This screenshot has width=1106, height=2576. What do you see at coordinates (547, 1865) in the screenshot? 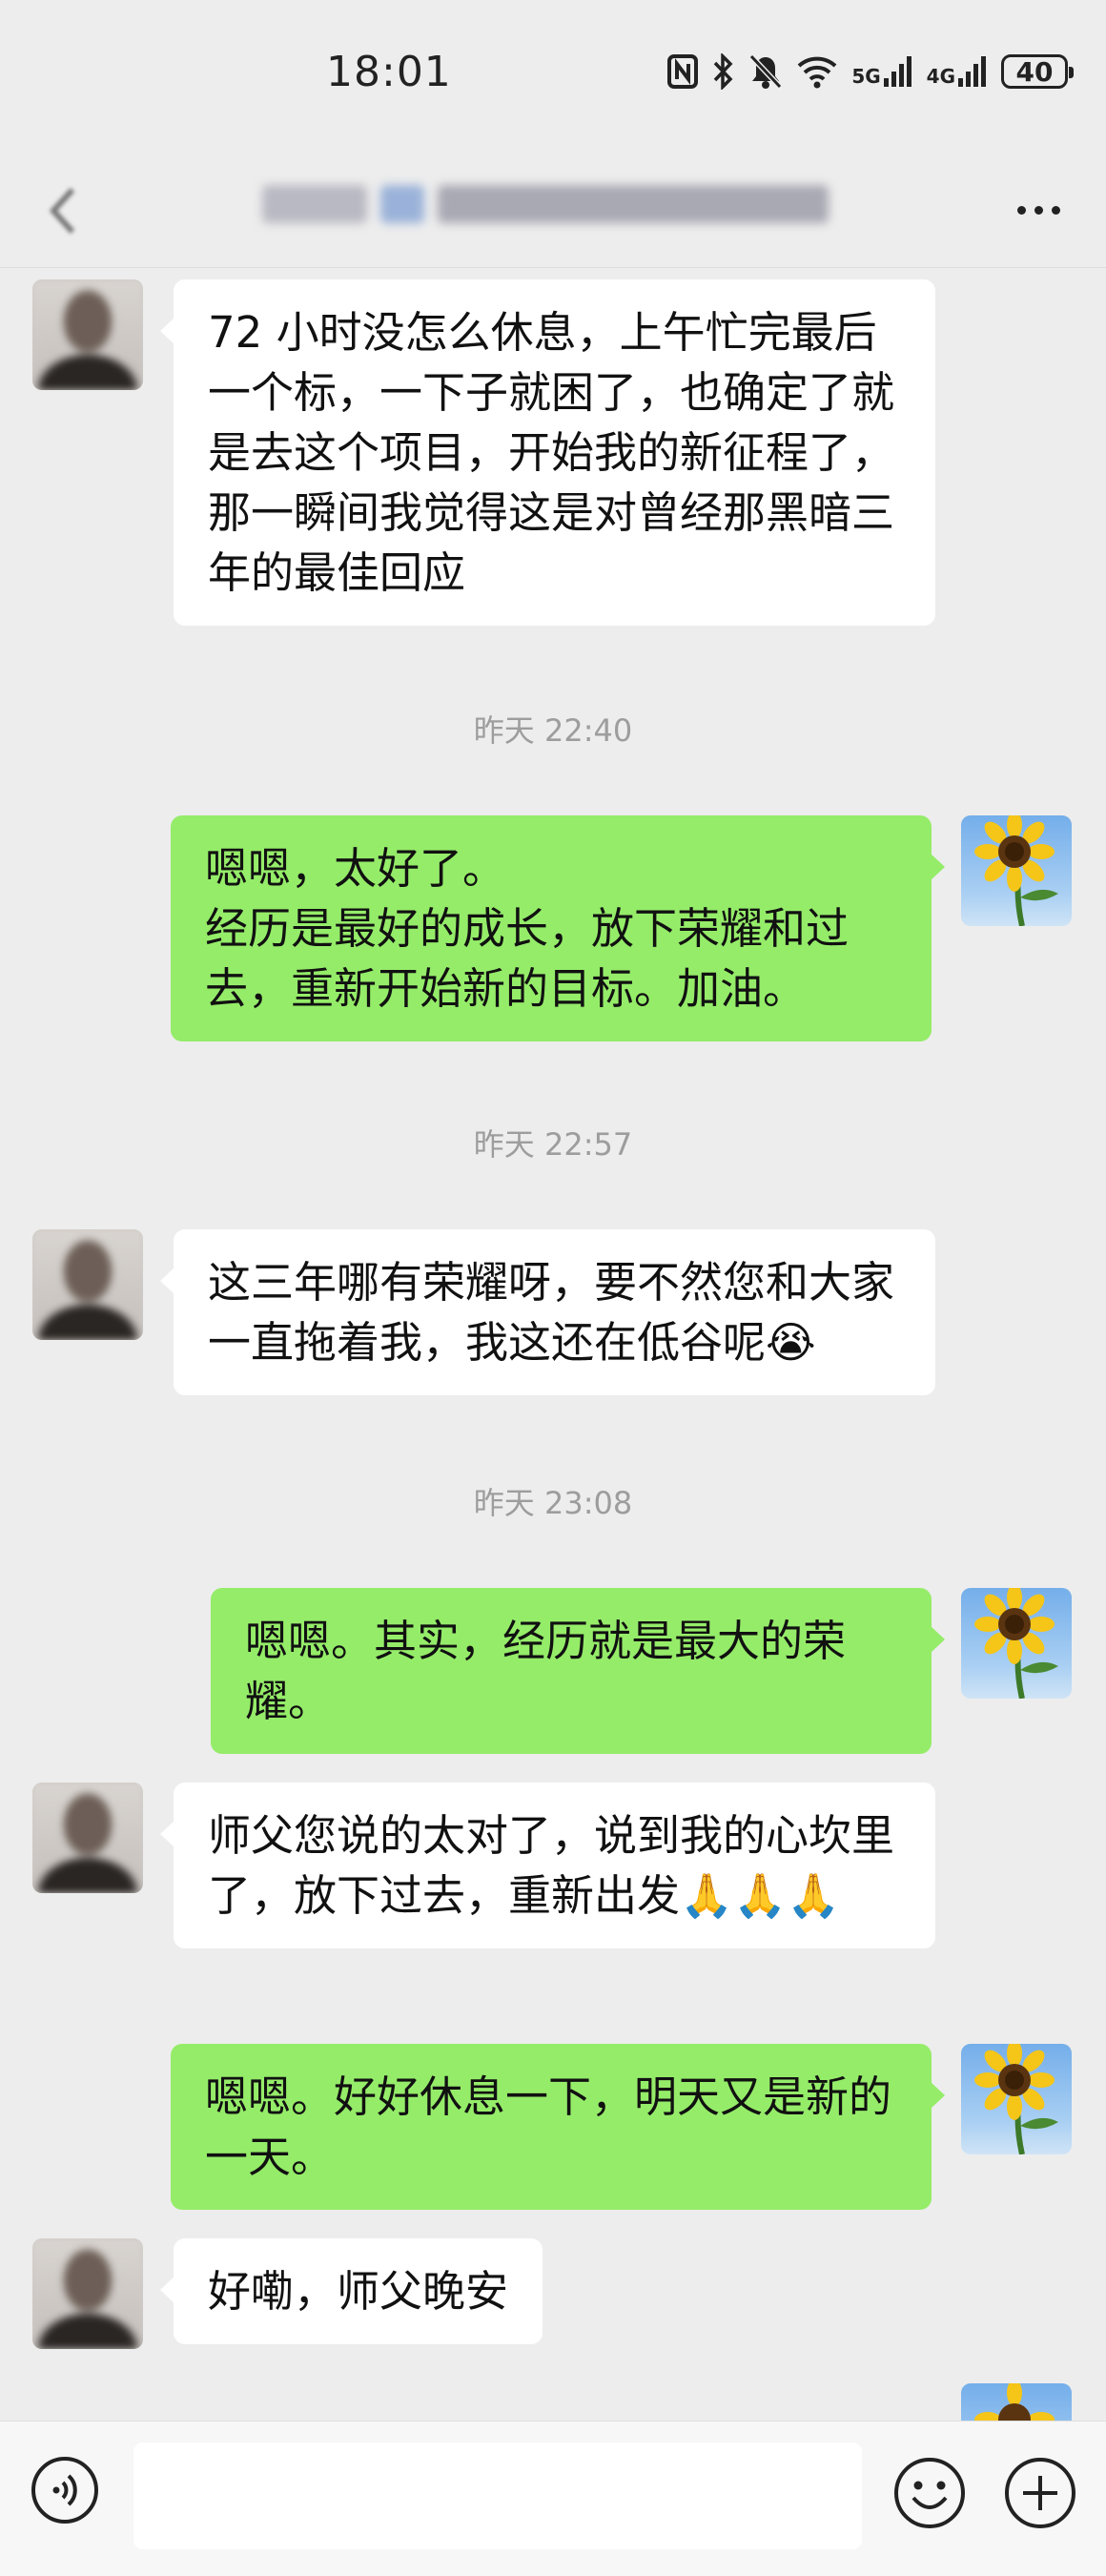
I see `message-bubble-contact: 师父您说的太对了，说到我的心坎里了，放下过去，重新出发🙏🙏🙏` at bounding box center [547, 1865].